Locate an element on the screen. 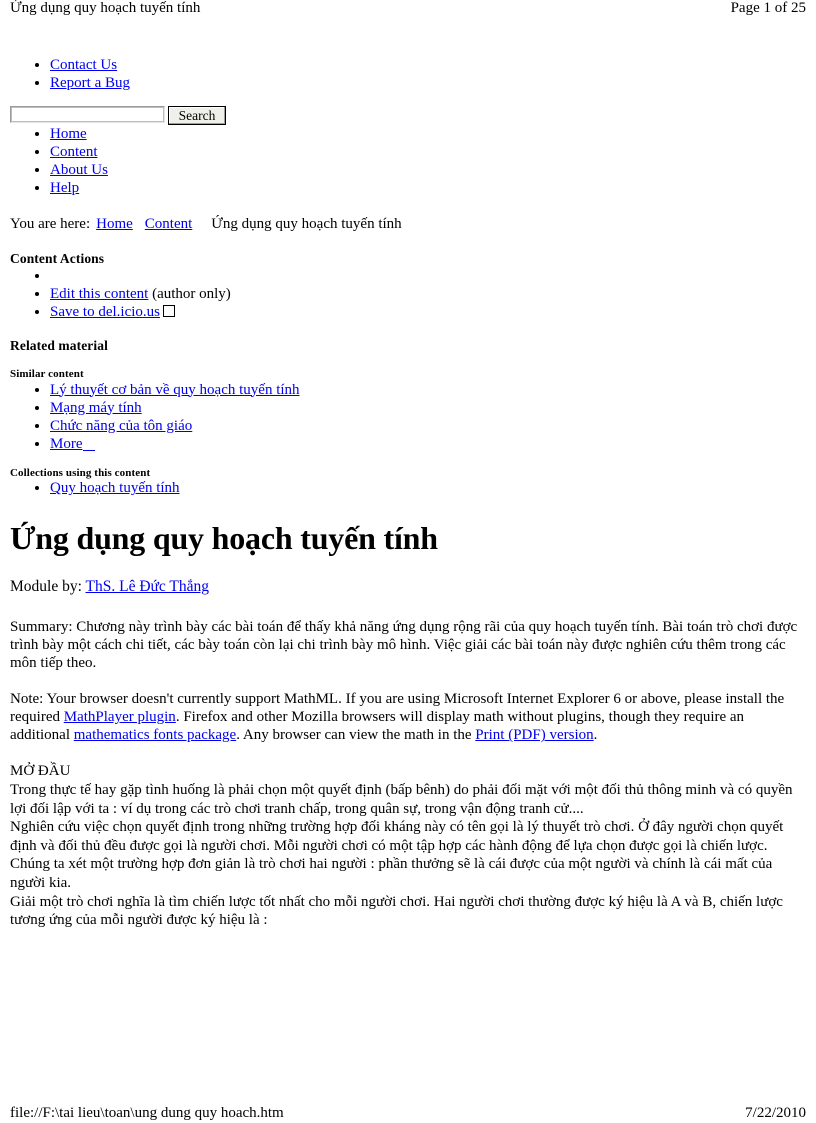  breadcrumb-link-home: Home is located at coordinates (114, 224).